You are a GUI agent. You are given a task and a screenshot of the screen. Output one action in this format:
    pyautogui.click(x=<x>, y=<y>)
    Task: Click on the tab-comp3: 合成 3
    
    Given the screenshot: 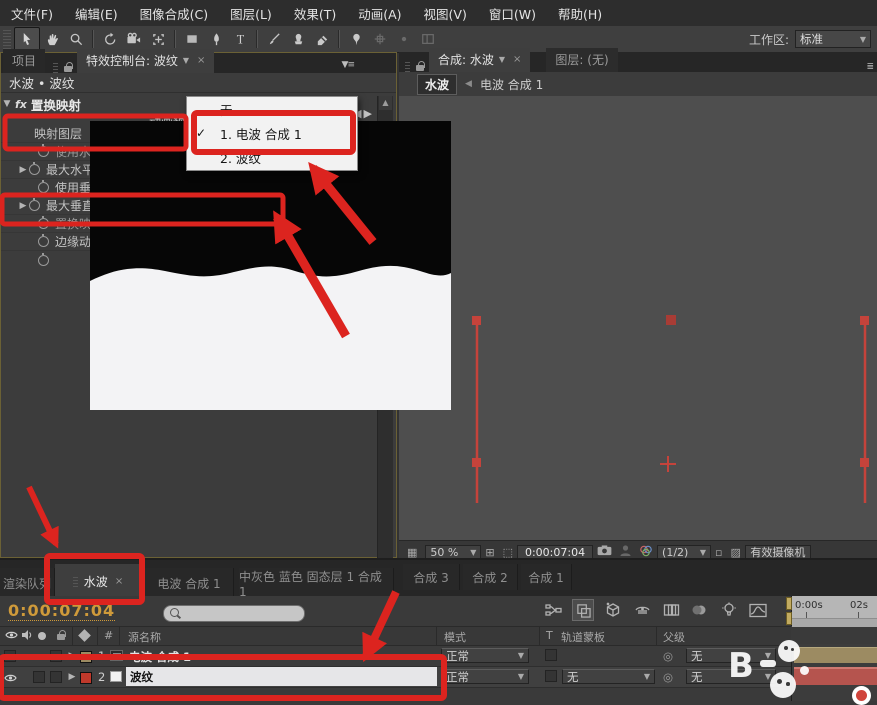 What is the action you would take?
    pyautogui.click(x=431, y=577)
    